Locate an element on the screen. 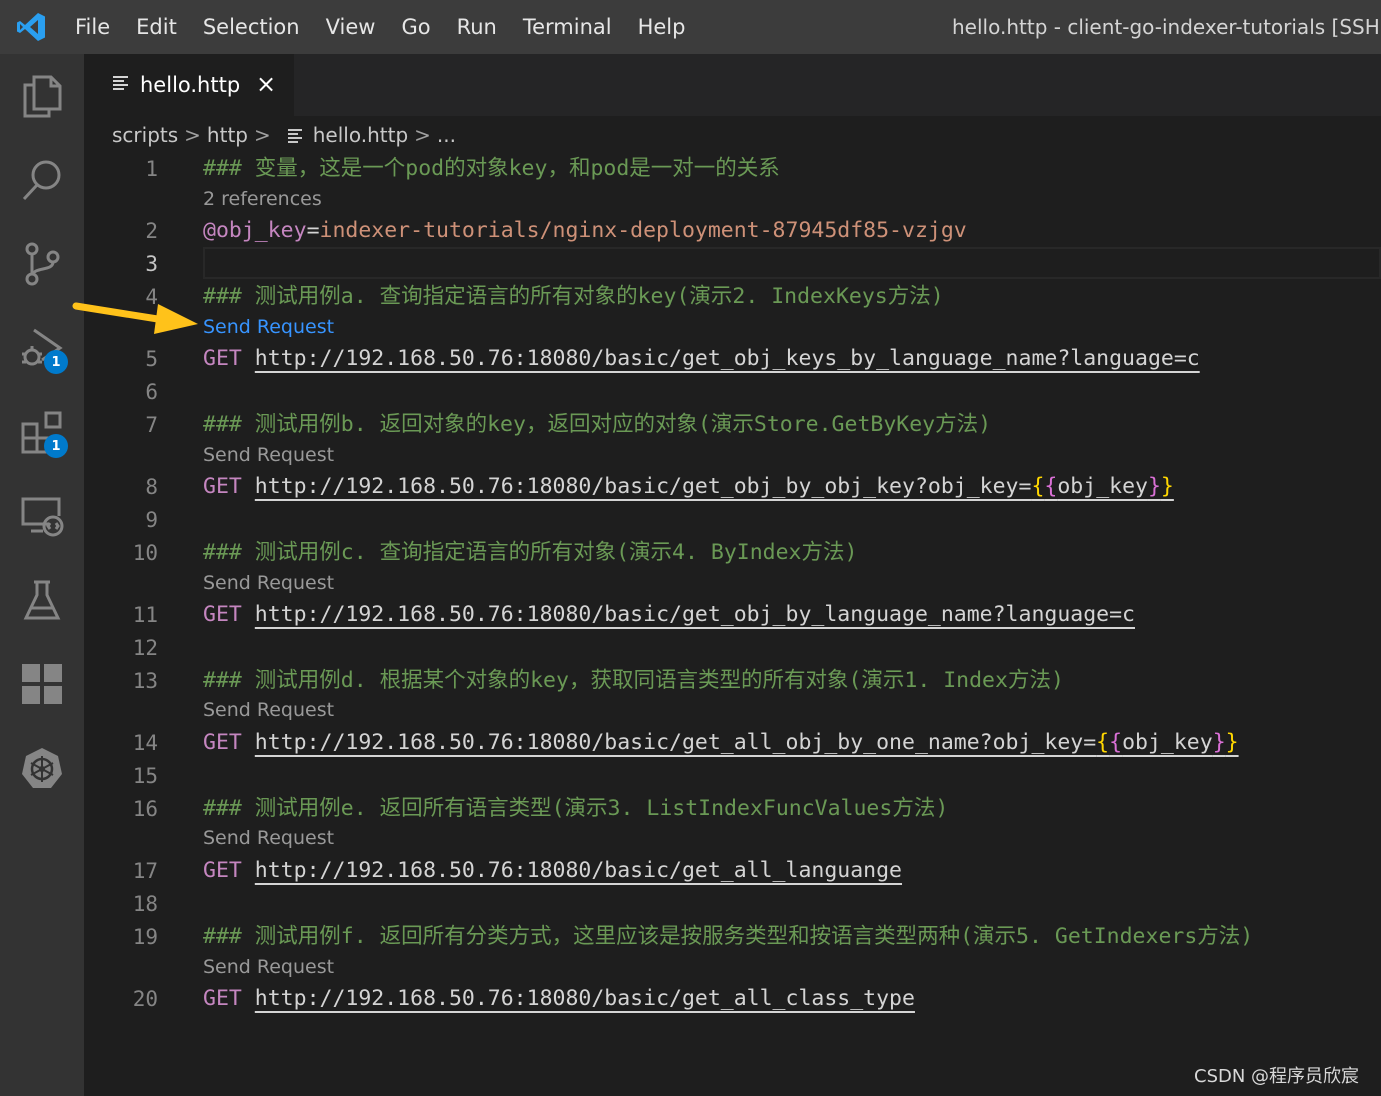 This screenshot has height=1096, width=1381. code-line: 10 ### 测试用例c. 查询指定语言的所有对象(演示4. ByIndex方法) is located at coordinates (732, 553).